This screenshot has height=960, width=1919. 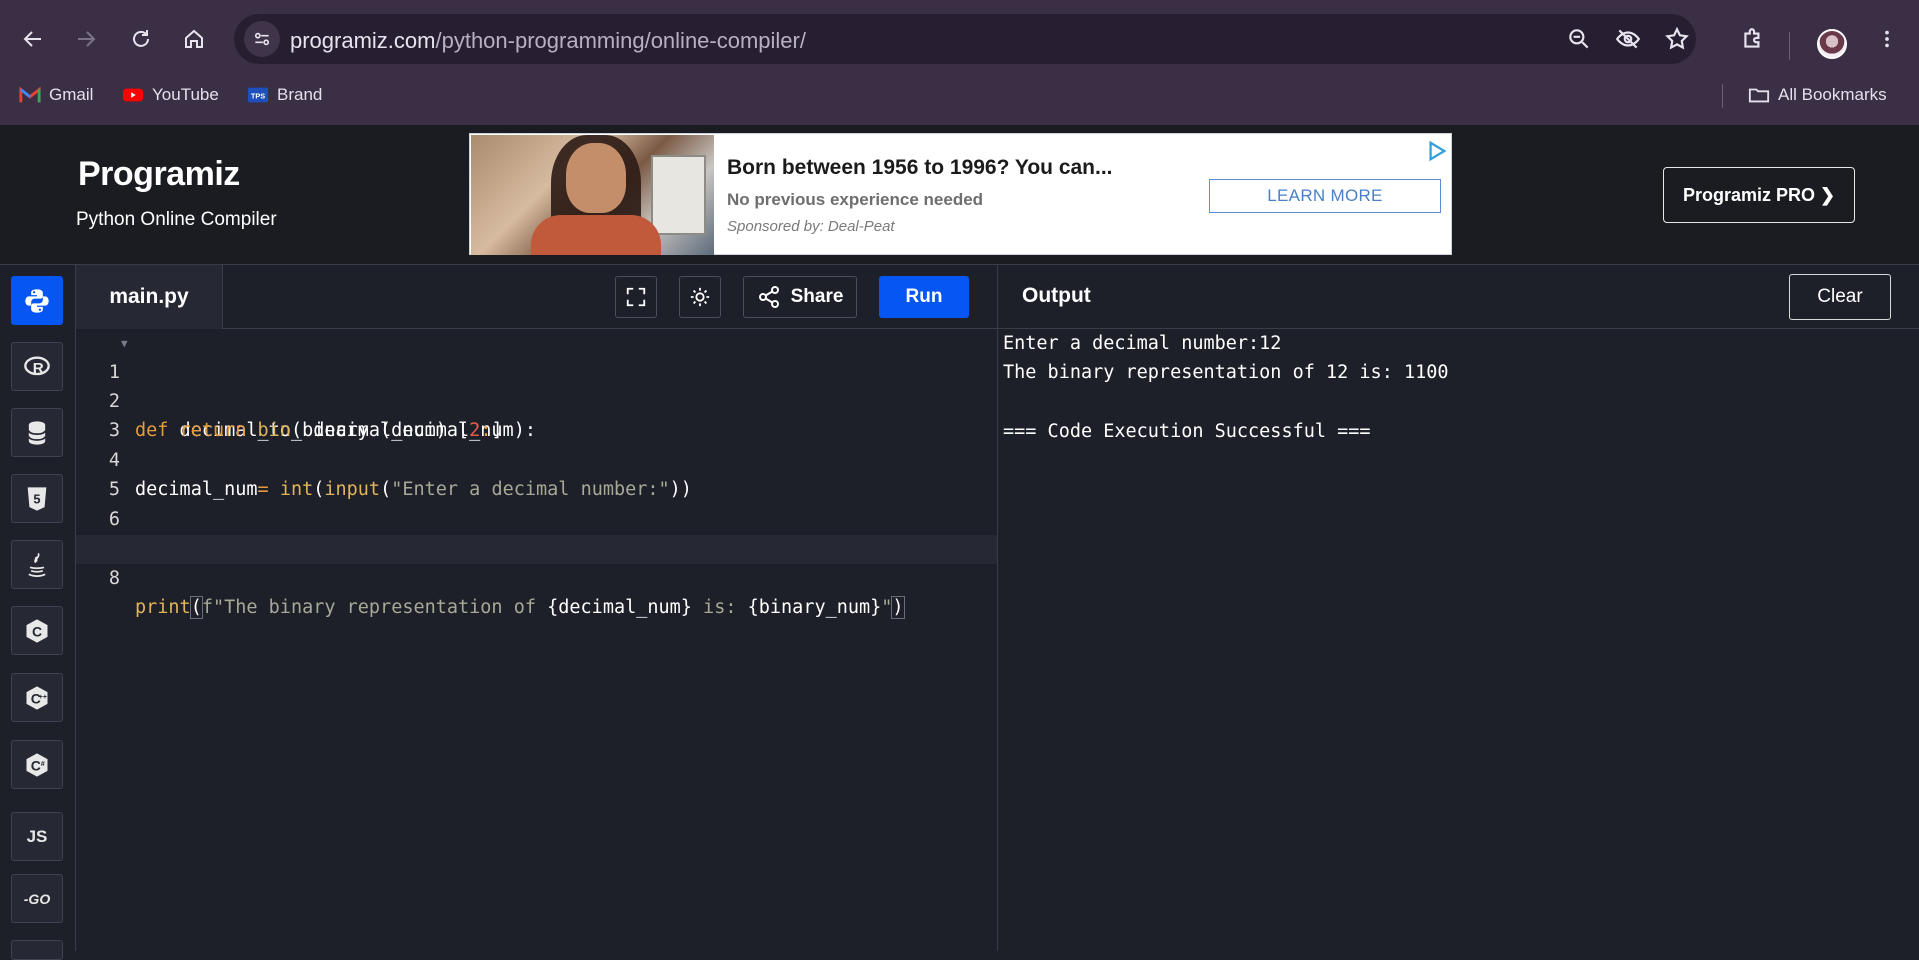 I want to click on theme-toggle-button, so click(x=700, y=297).